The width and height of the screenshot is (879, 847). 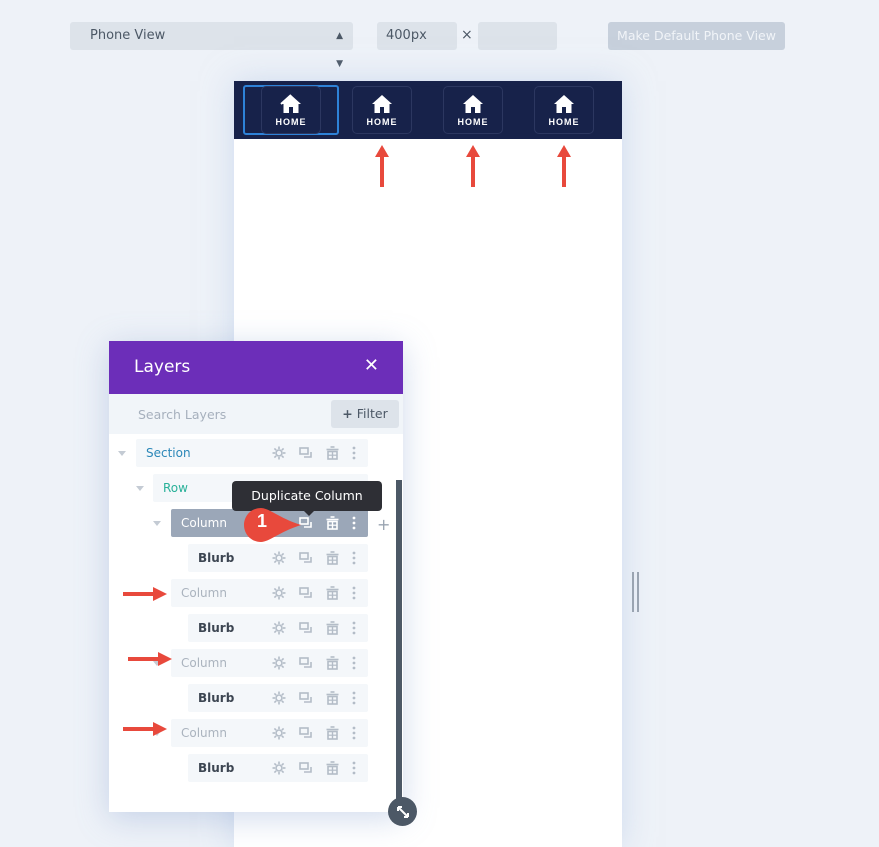 What do you see at coordinates (371, 366) in the screenshot?
I see `close-icon: ✕` at bounding box center [371, 366].